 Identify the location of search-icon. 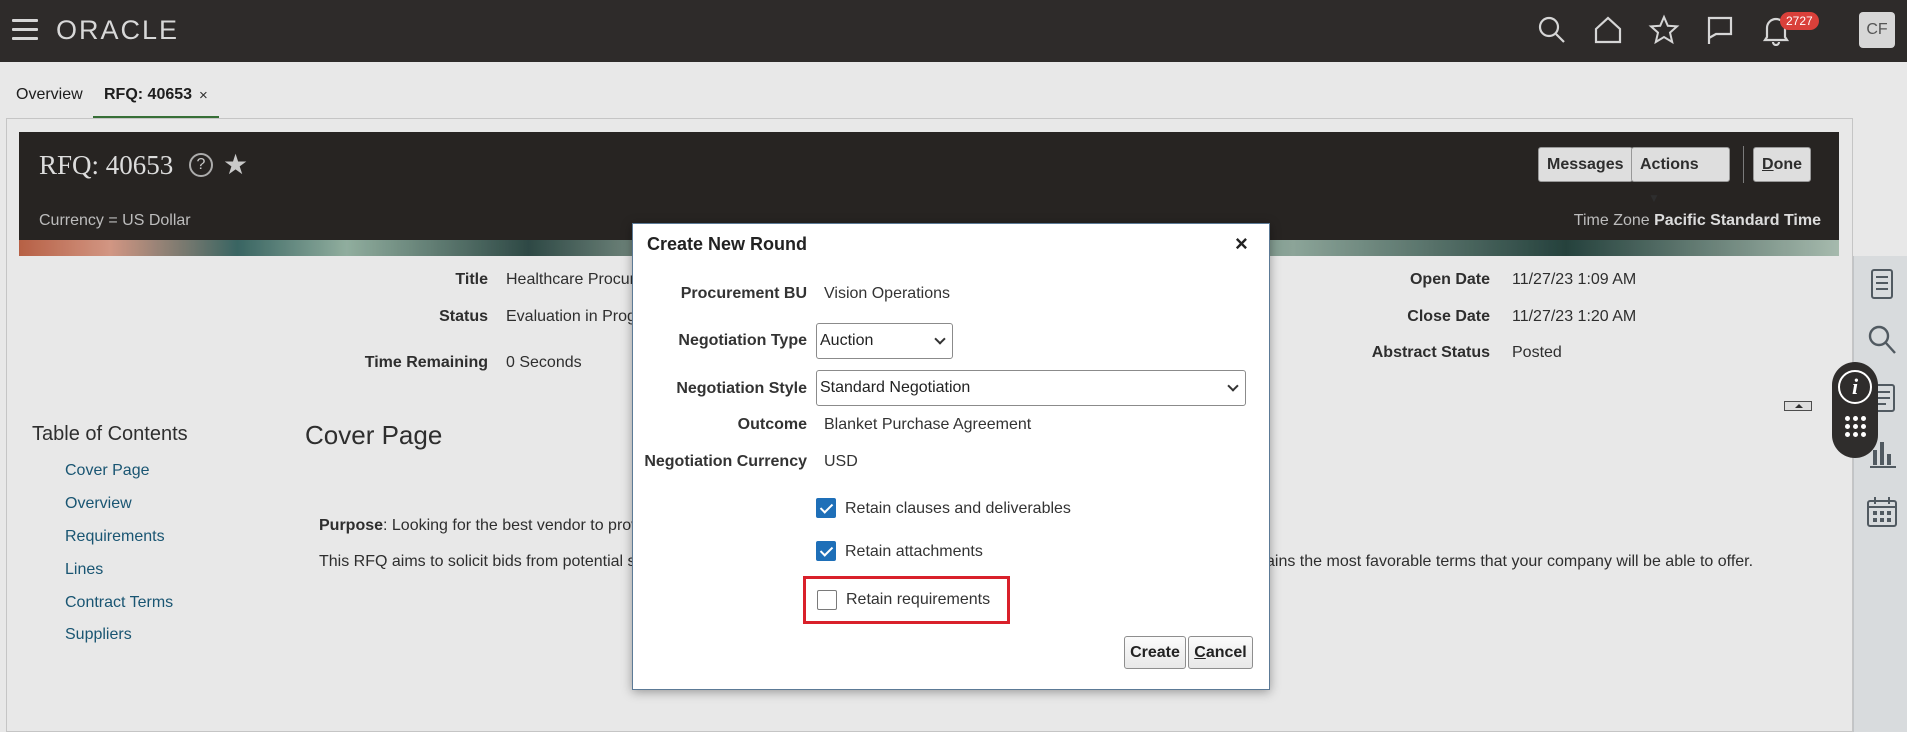
(1552, 30).